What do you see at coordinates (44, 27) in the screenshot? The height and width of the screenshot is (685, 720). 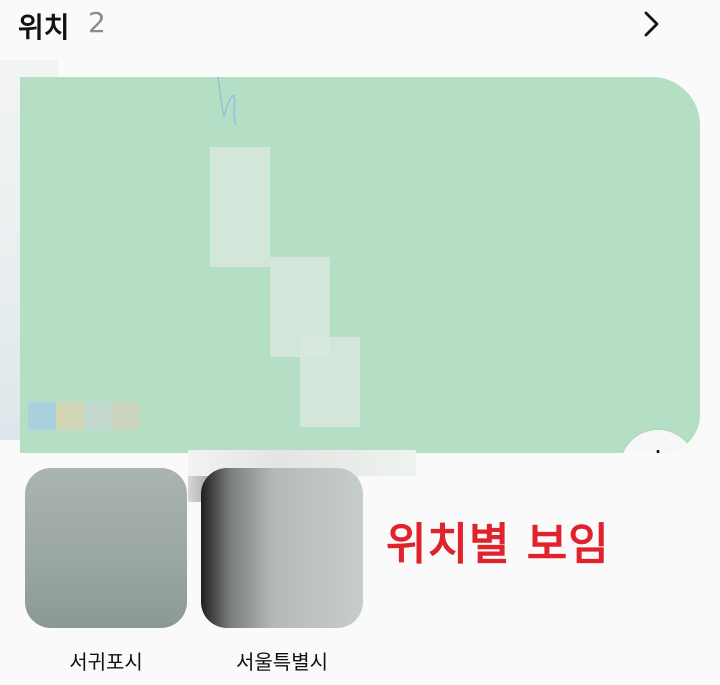 I see `section-title: 위치` at bounding box center [44, 27].